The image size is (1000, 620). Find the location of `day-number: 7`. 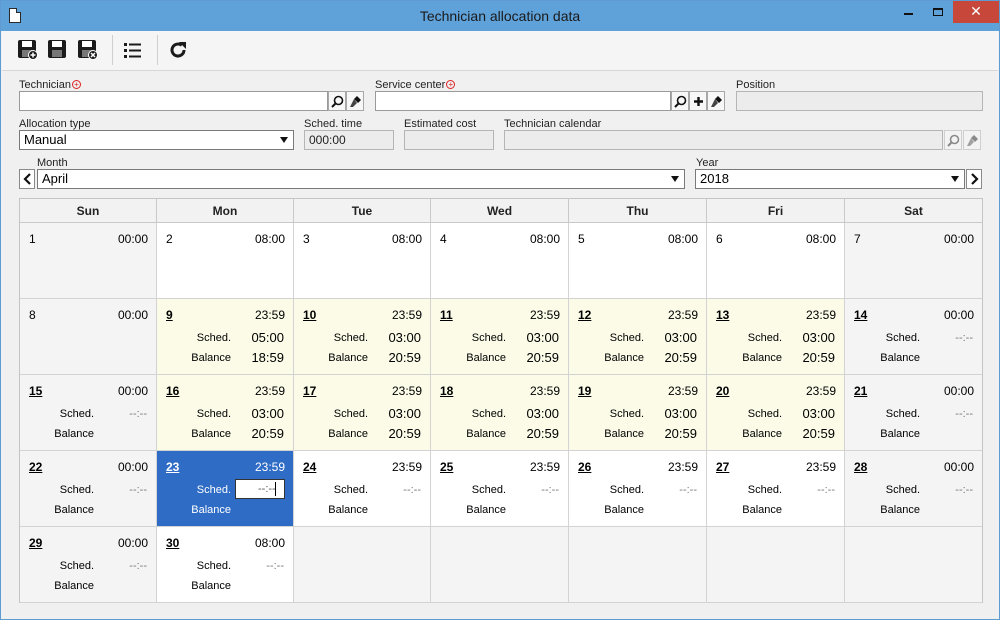

day-number: 7 is located at coordinates (857, 239).